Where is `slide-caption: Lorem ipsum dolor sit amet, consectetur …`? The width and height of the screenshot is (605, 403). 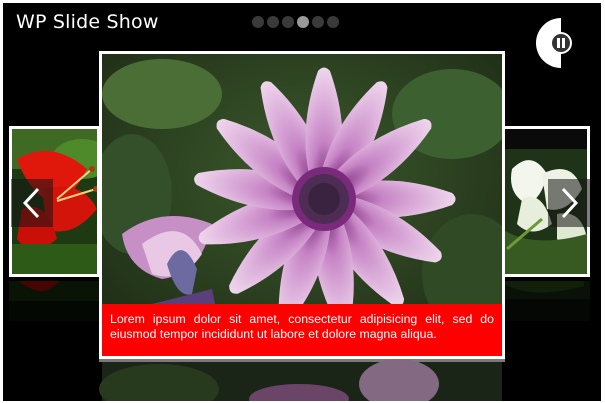 slide-caption: Lorem ipsum dolor sit amet, consectetur … is located at coordinates (302, 330).